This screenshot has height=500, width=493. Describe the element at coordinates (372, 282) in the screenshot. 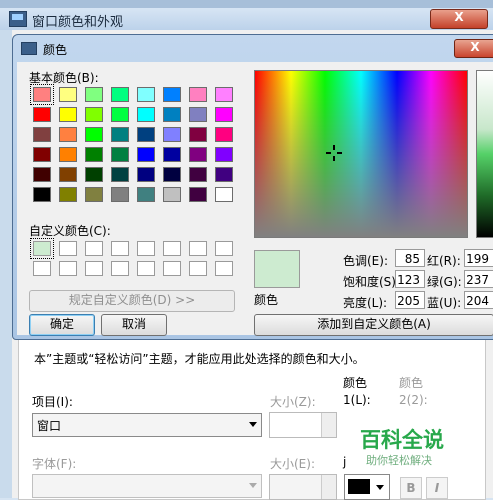

I see `saturation-label: 饱和度(S):` at that location.